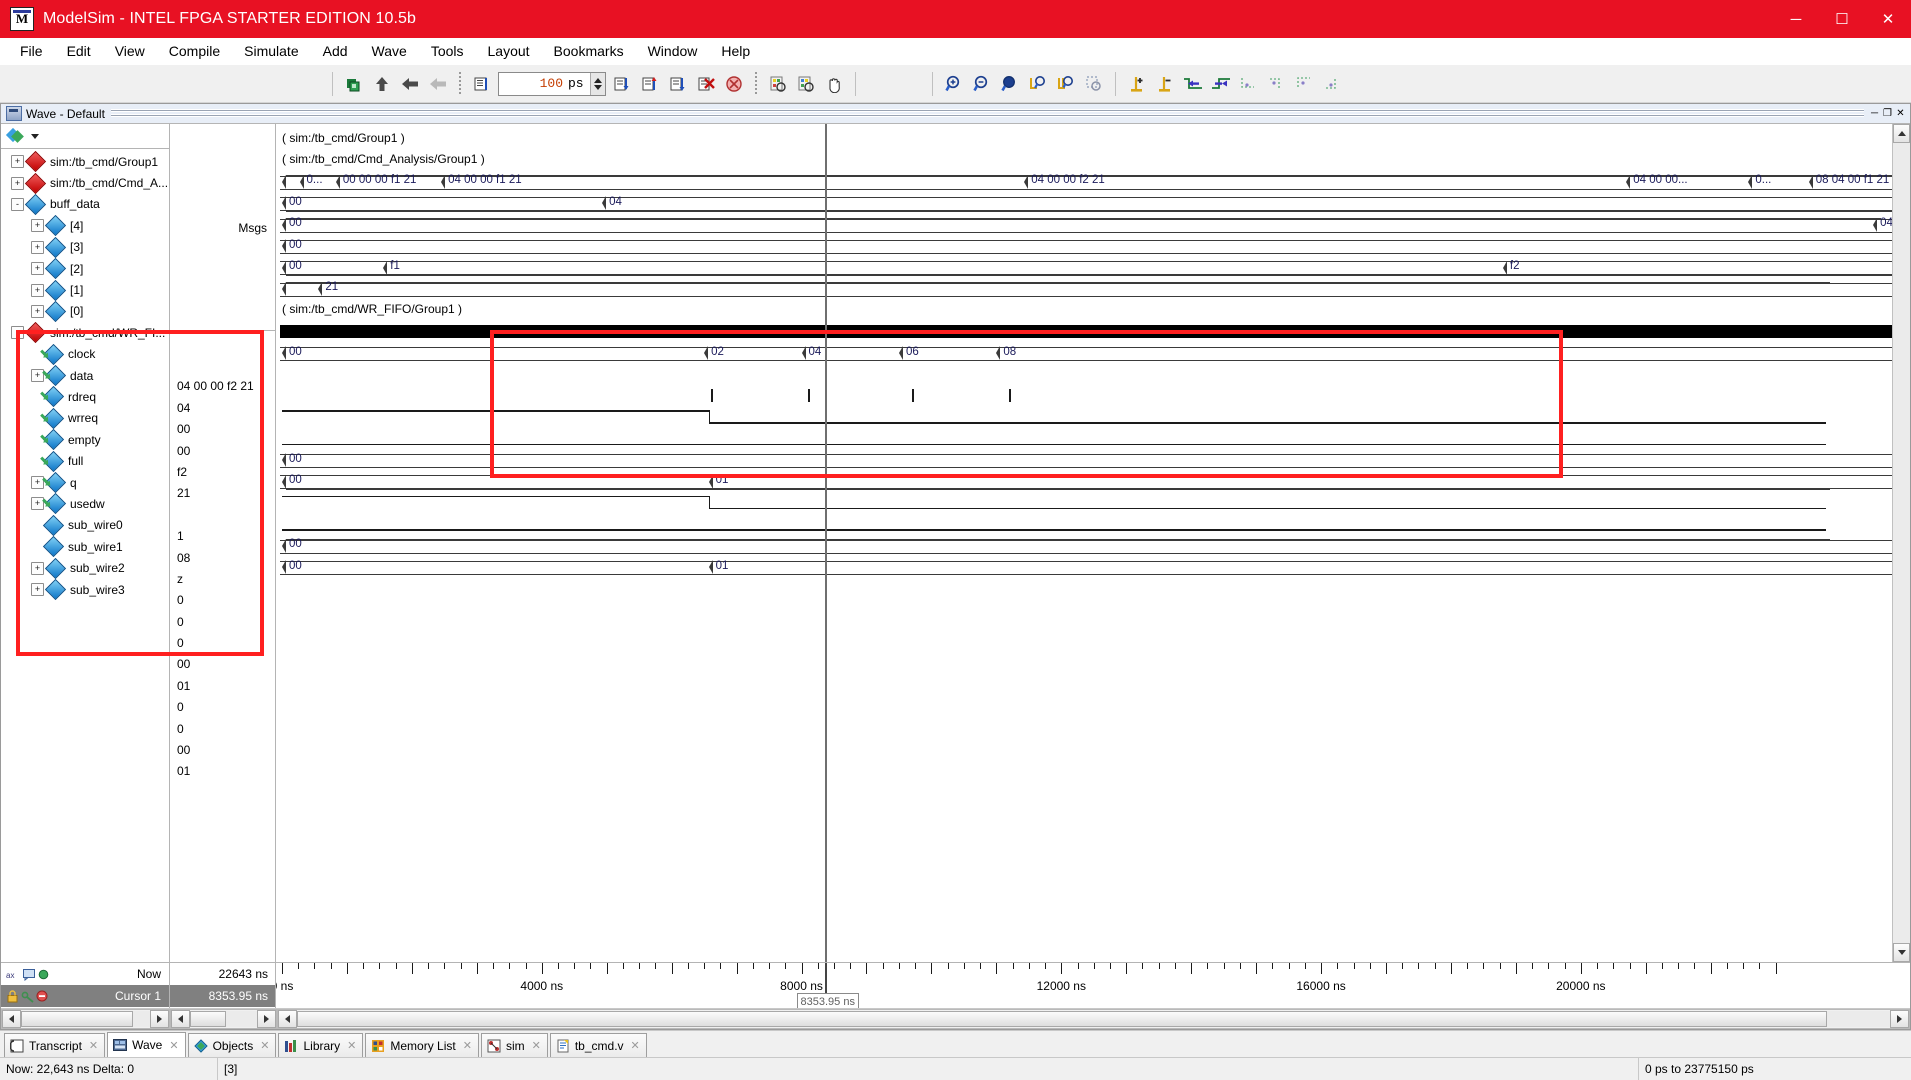 The image size is (1911, 1080). I want to click on stop-icon, so click(734, 84).